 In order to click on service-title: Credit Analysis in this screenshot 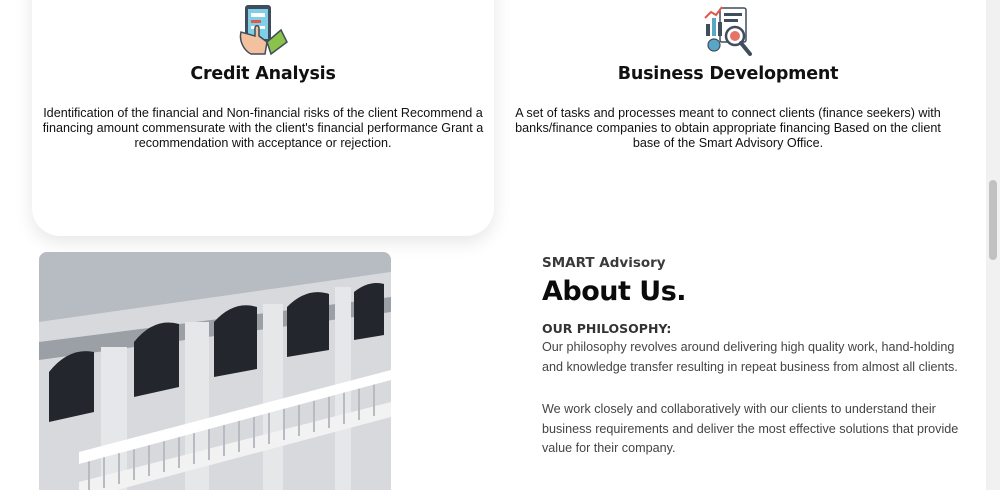, I will do `click(263, 74)`.